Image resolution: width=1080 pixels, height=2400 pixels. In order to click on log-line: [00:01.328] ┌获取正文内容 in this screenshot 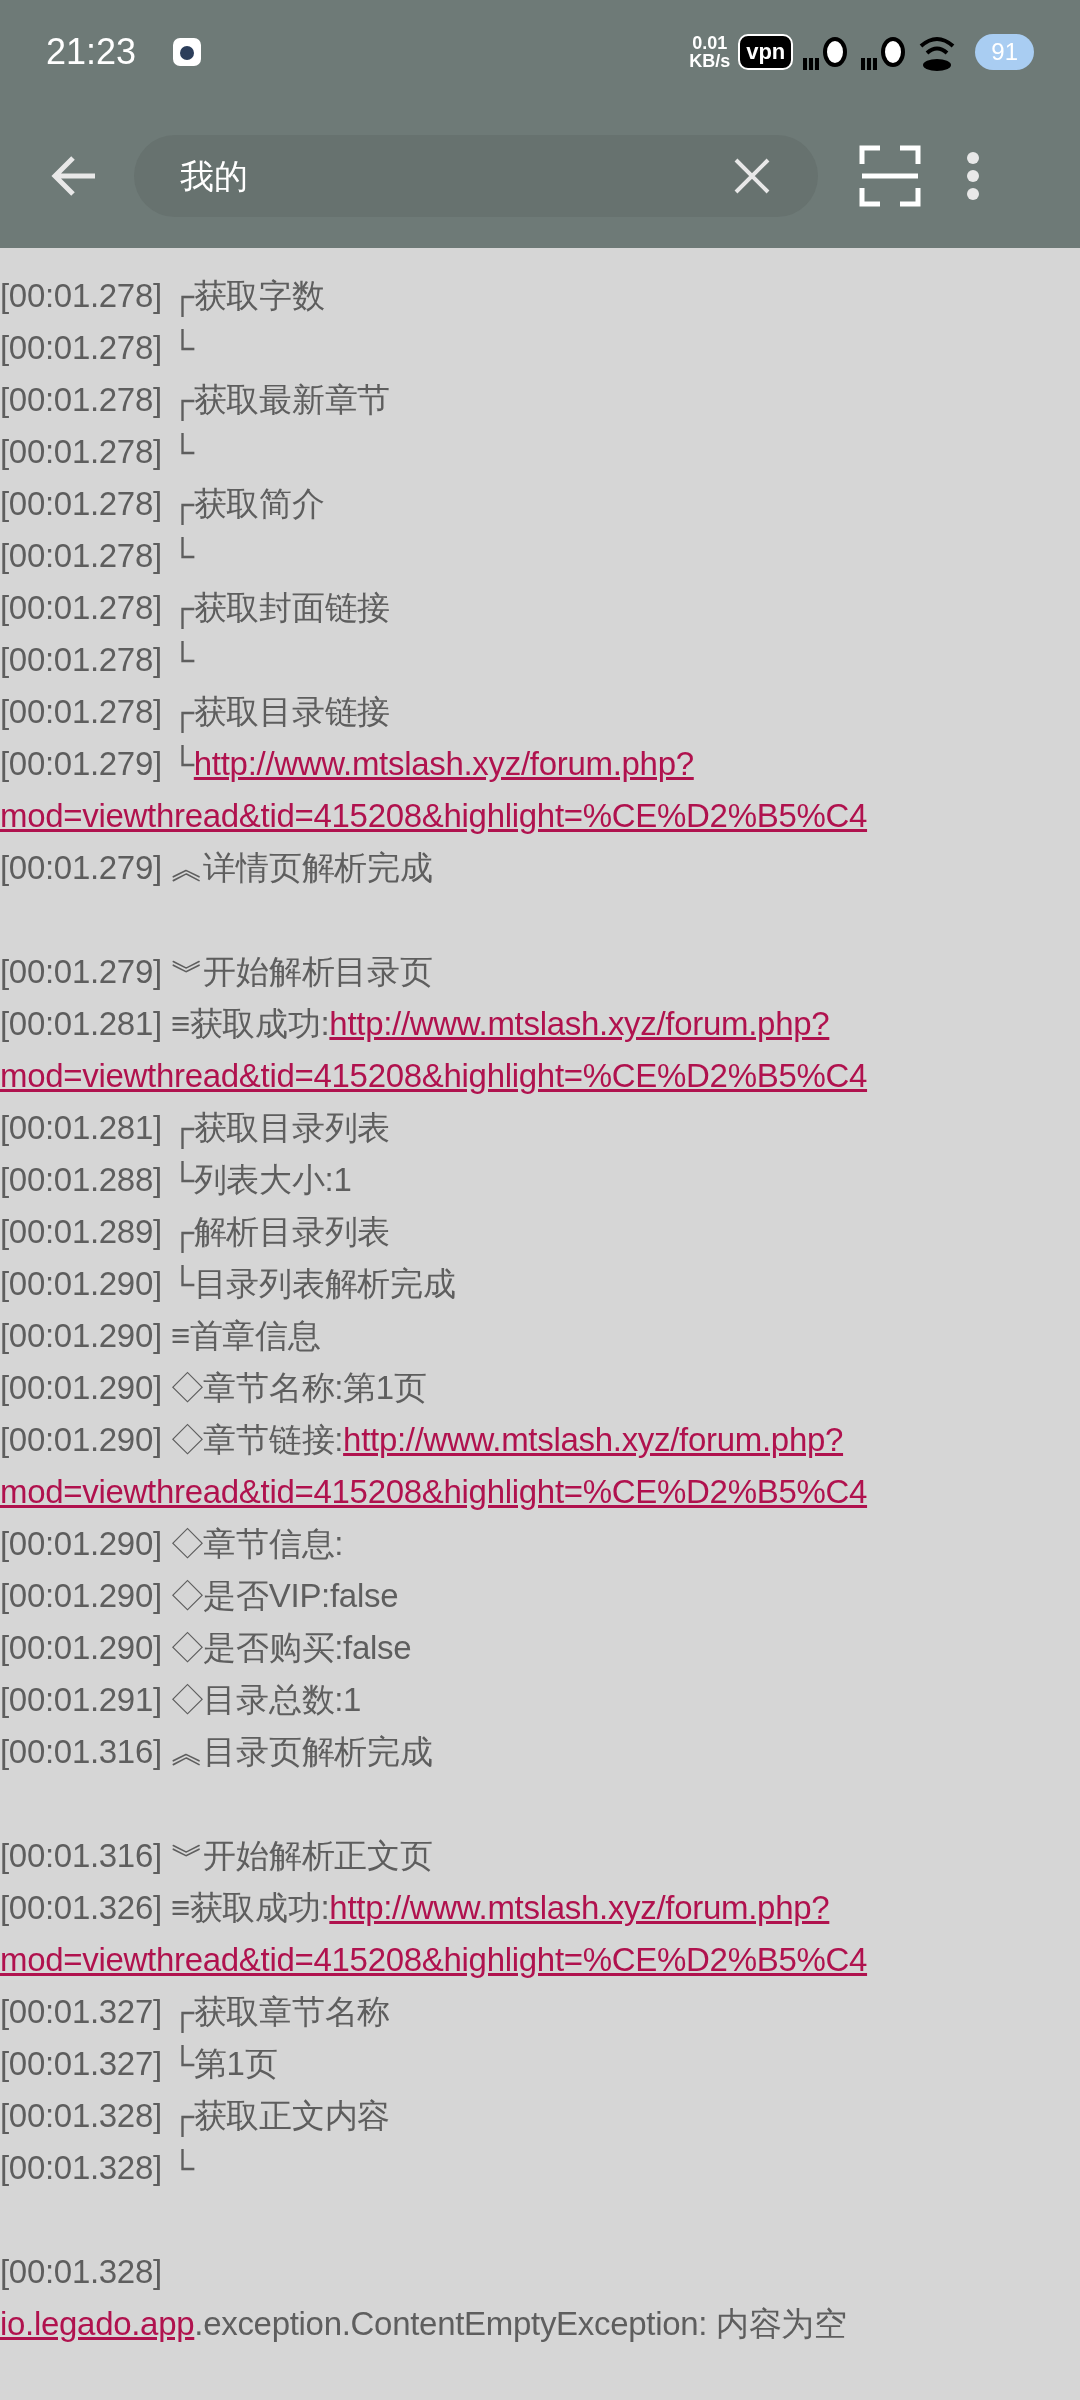, I will do `click(540, 2116)`.